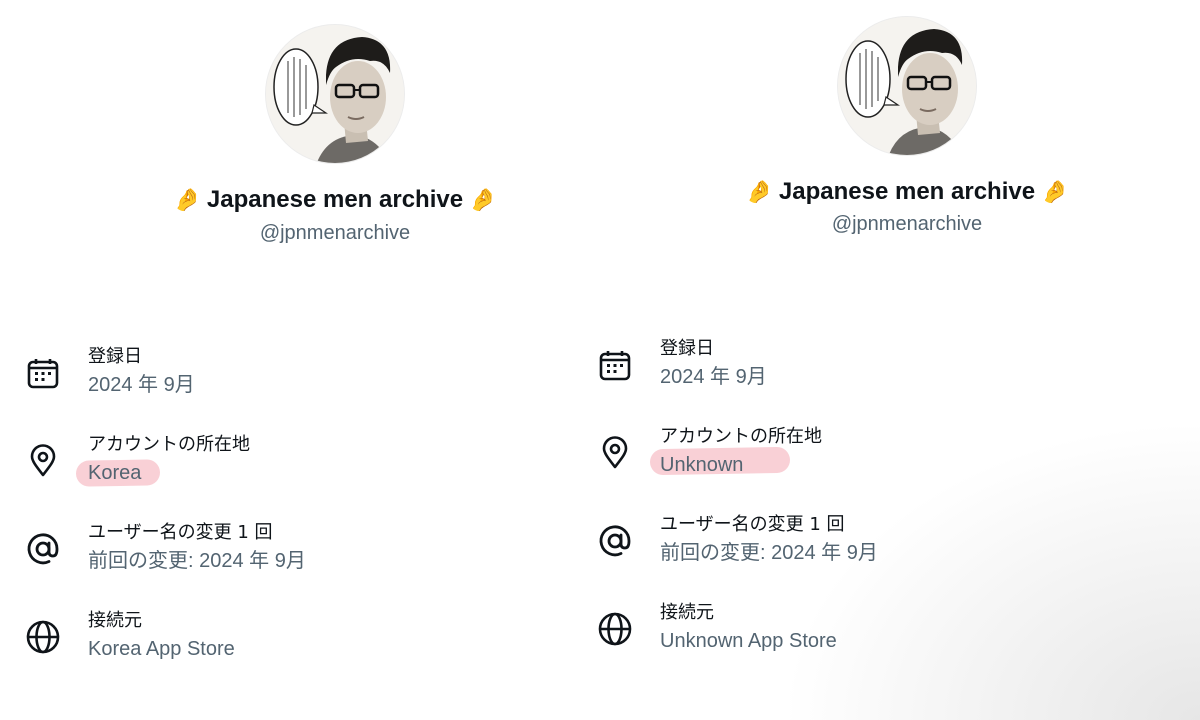 The width and height of the screenshot is (1200, 720). Describe the element at coordinates (161, 649) in the screenshot. I see `row-value: Korea App Store` at that location.